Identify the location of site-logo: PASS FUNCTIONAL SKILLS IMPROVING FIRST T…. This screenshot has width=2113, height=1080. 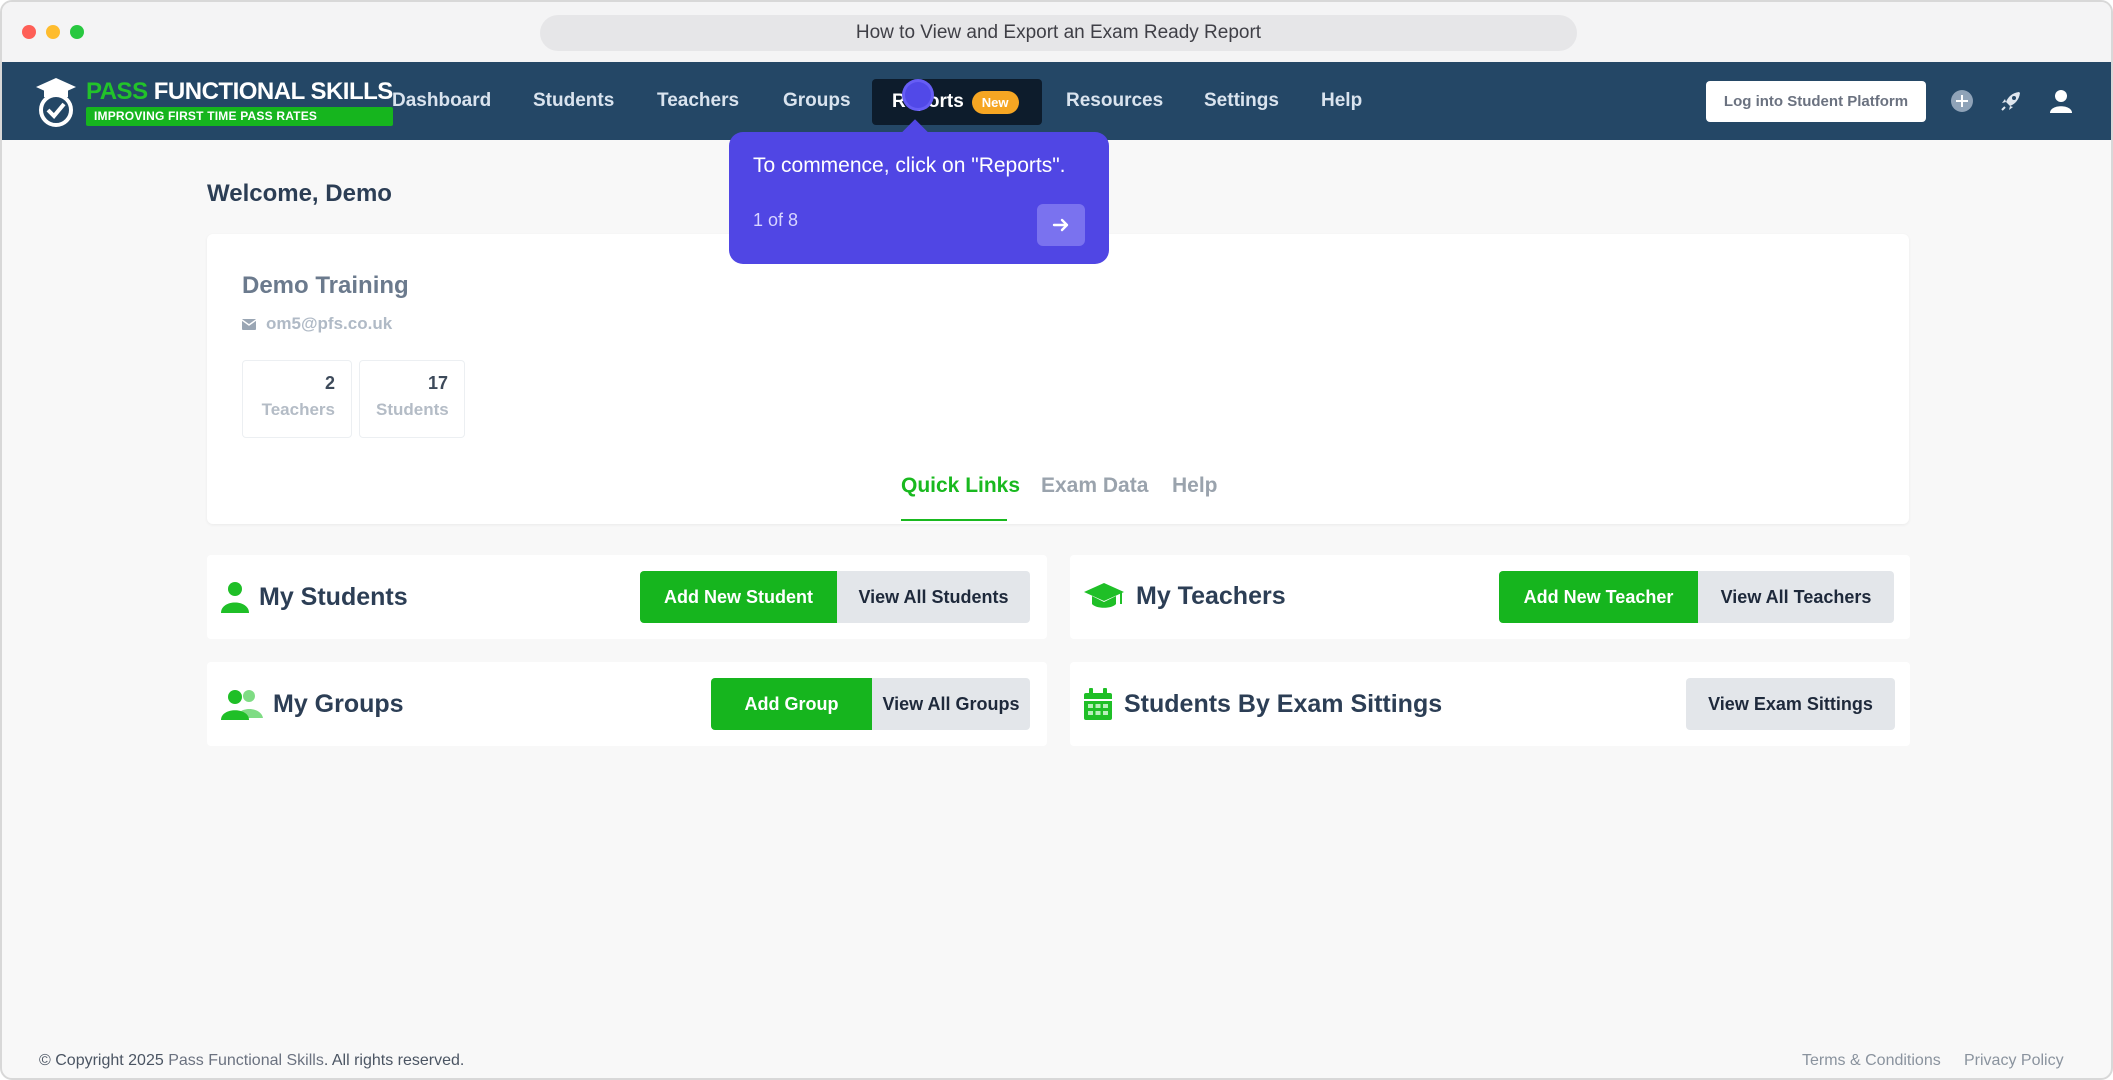
(213, 102).